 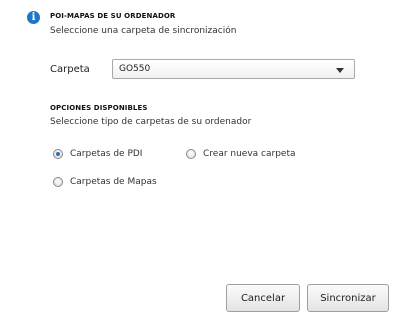 What do you see at coordinates (249, 154) in the screenshot?
I see `radio-label: Crear nueva carpeta` at bounding box center [249, 154].